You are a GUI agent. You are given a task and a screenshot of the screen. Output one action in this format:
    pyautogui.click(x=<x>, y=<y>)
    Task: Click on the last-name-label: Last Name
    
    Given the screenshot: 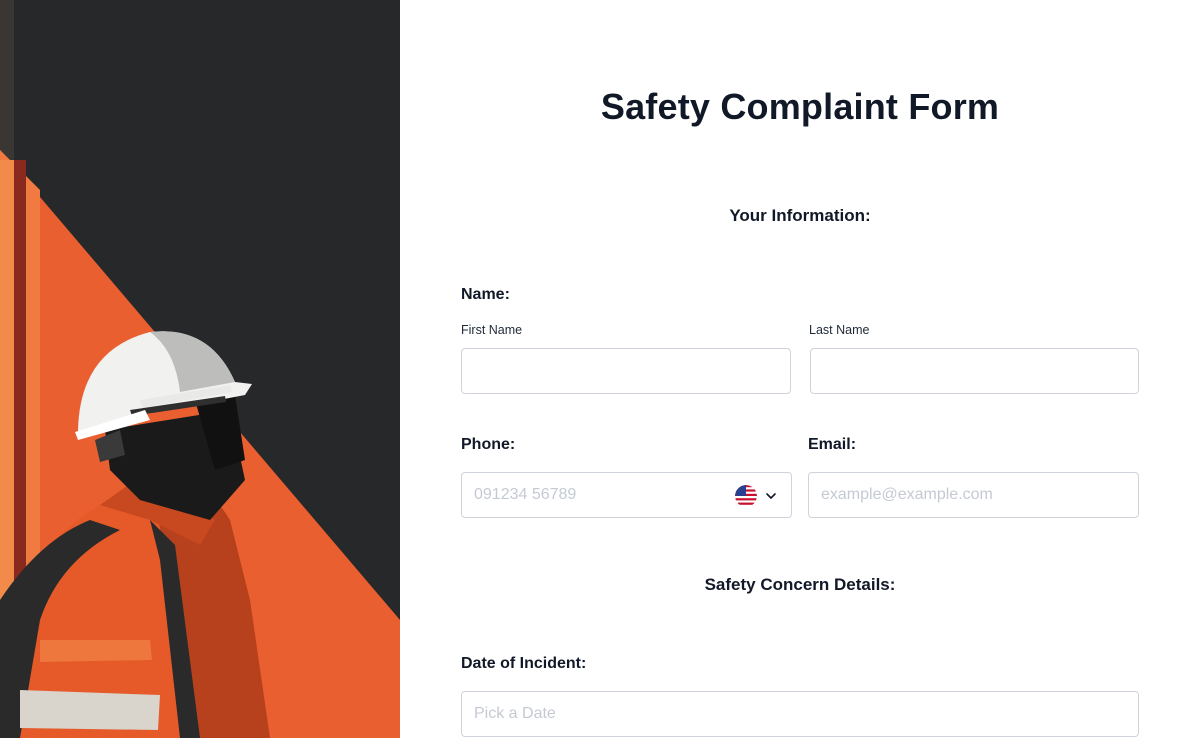 What is the action you would take?
    pyautogui.click(x=839, y=330)
    